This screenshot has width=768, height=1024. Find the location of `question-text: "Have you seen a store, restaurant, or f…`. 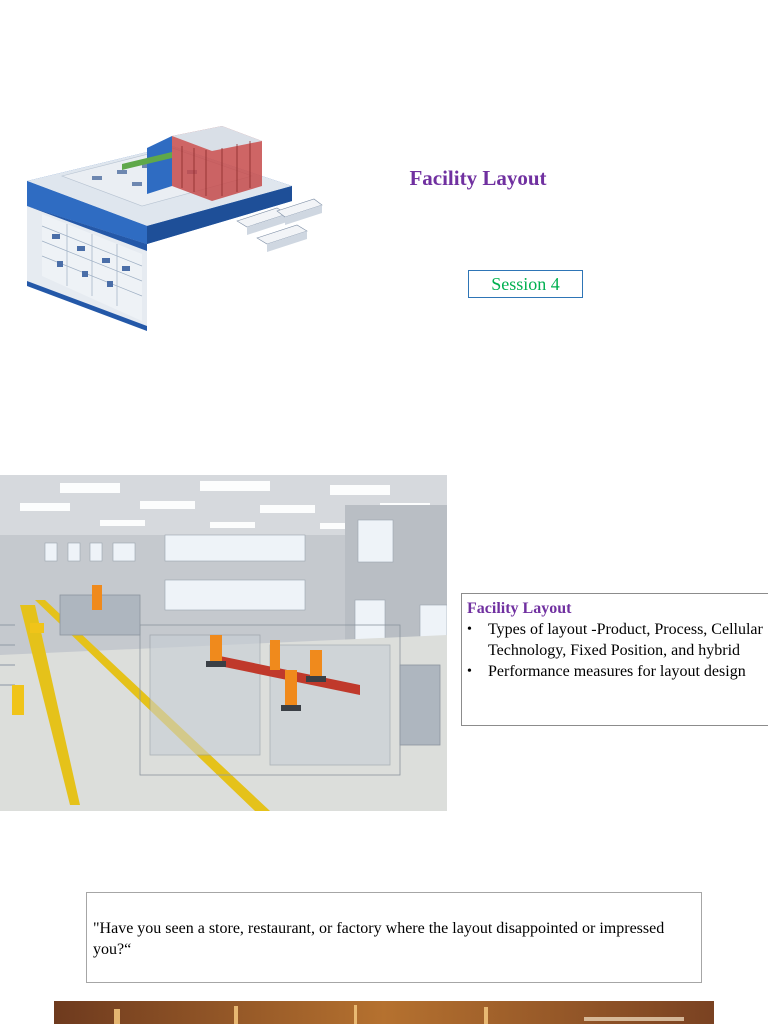

question-text: "Have you seen a store, restaurant, or f… is located at coordinates (379, 939).